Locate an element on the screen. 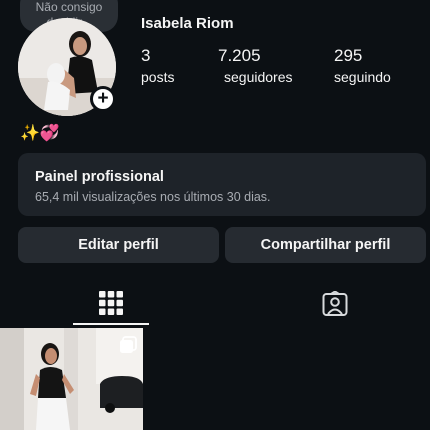  profile-bio: ✨💞 is located at coordinates (40, 133).